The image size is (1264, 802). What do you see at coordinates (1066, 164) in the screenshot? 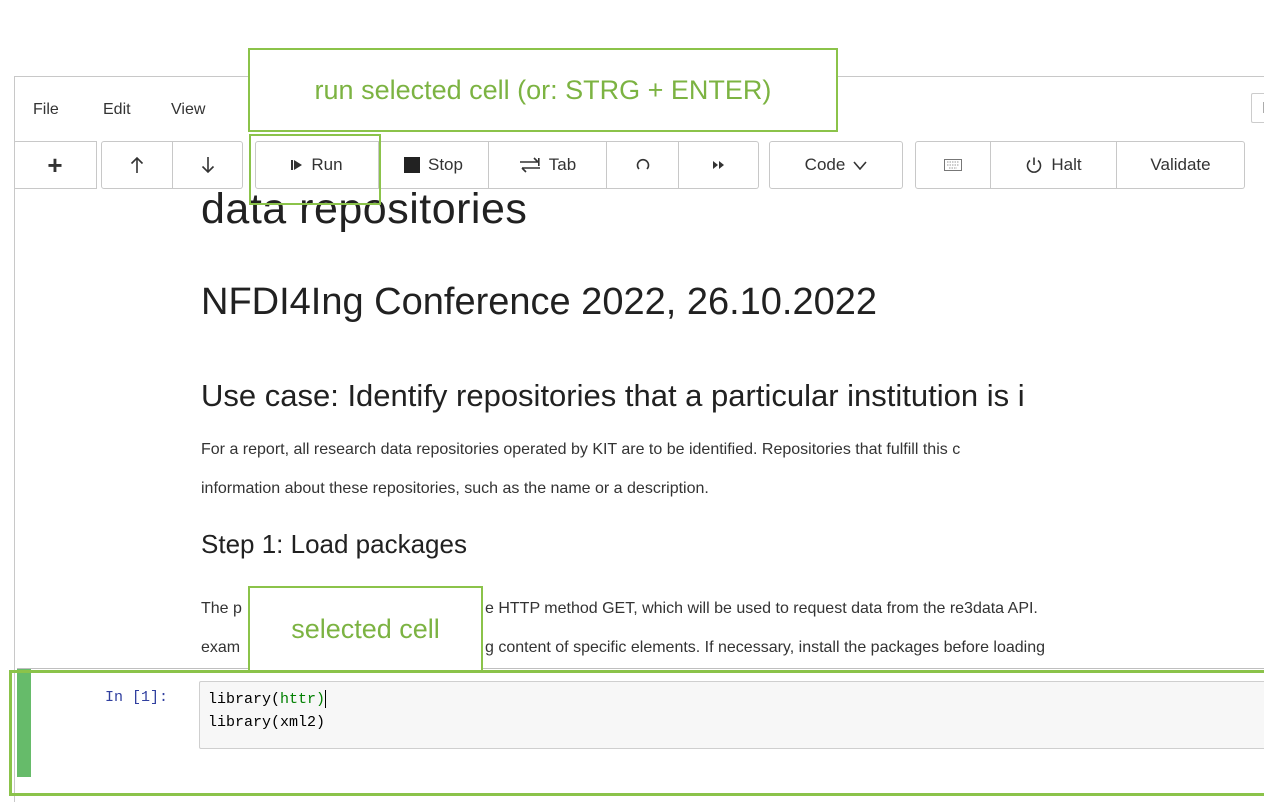
I see `halt-label: Halt` at bounding box center [1066, 164].